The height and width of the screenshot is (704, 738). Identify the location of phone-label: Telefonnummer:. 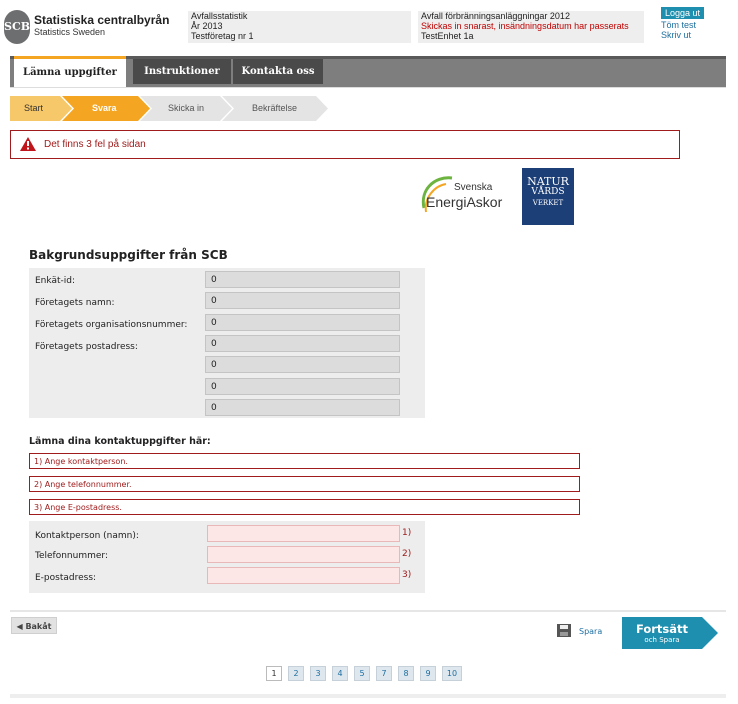
(71, 556).